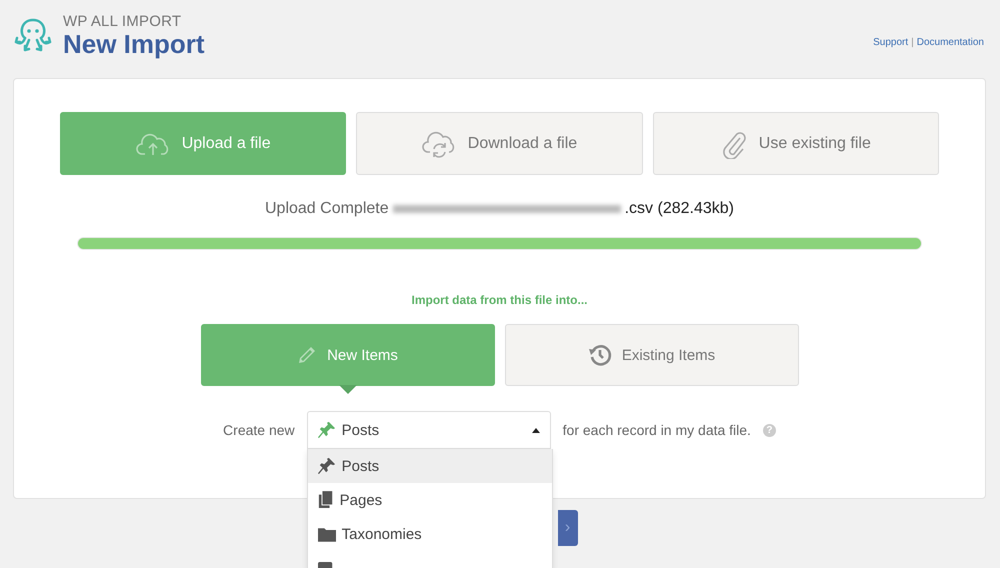 This screenshot has width=1000, height=568. Describe the element at coordinates (428, 430) in the screenshot. I see `post-type-select: Posts` at that location.